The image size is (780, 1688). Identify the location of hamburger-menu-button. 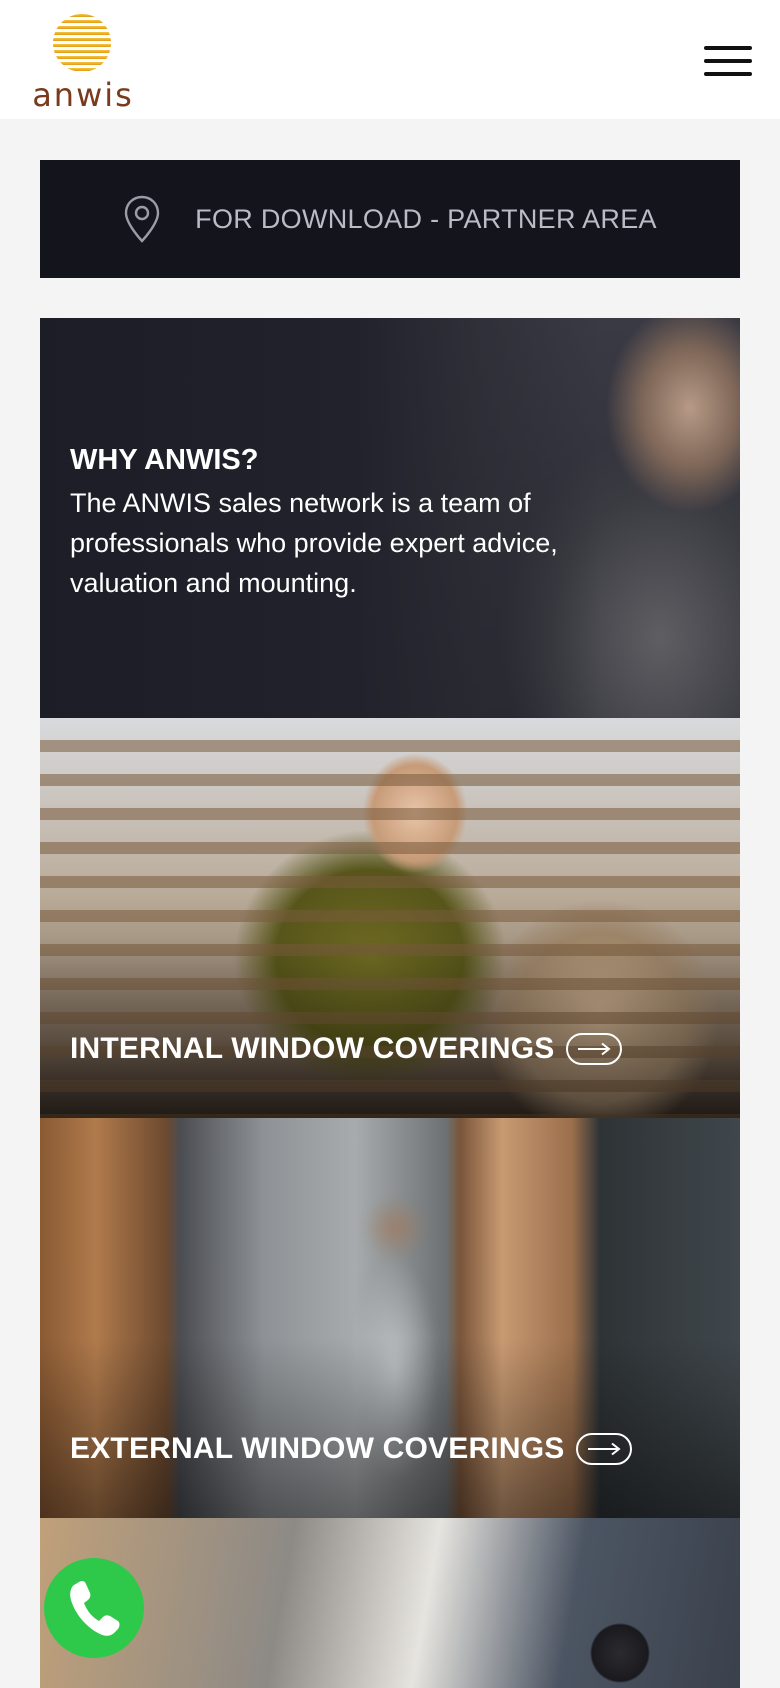
(730, 62).